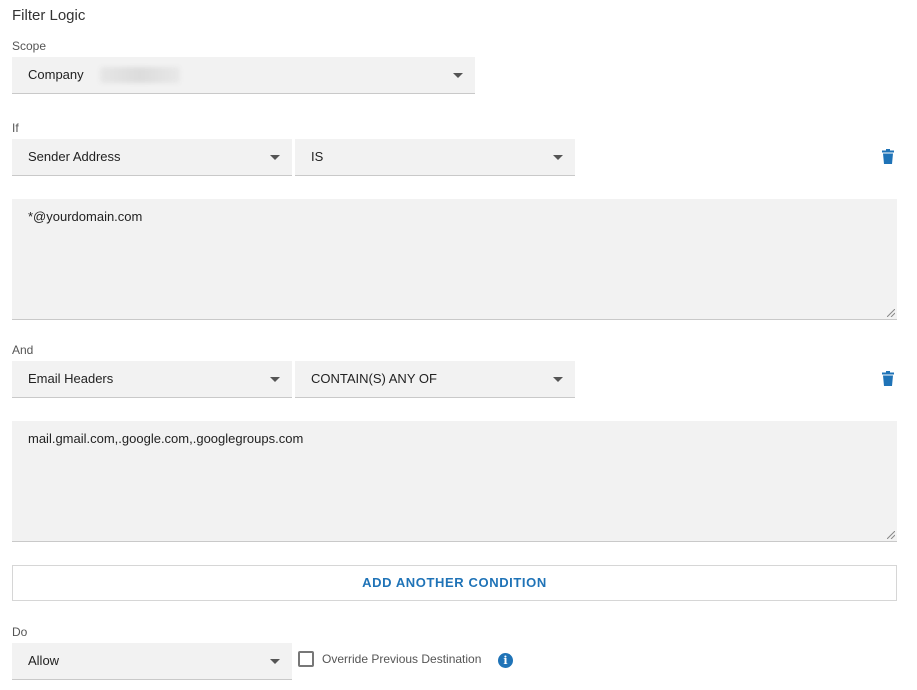  I want to click on condition-operator-value: IS, so click(317, 156).